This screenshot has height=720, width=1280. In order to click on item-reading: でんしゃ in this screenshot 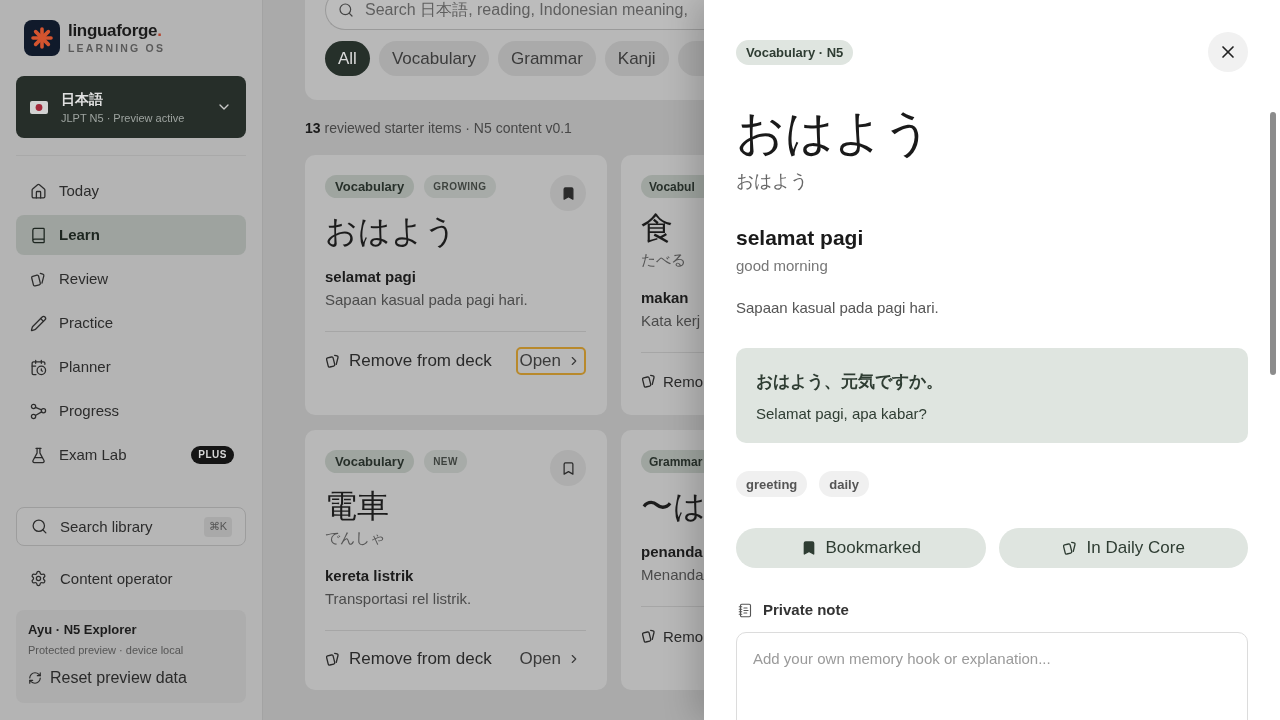, I will do `click(355, 538)`.